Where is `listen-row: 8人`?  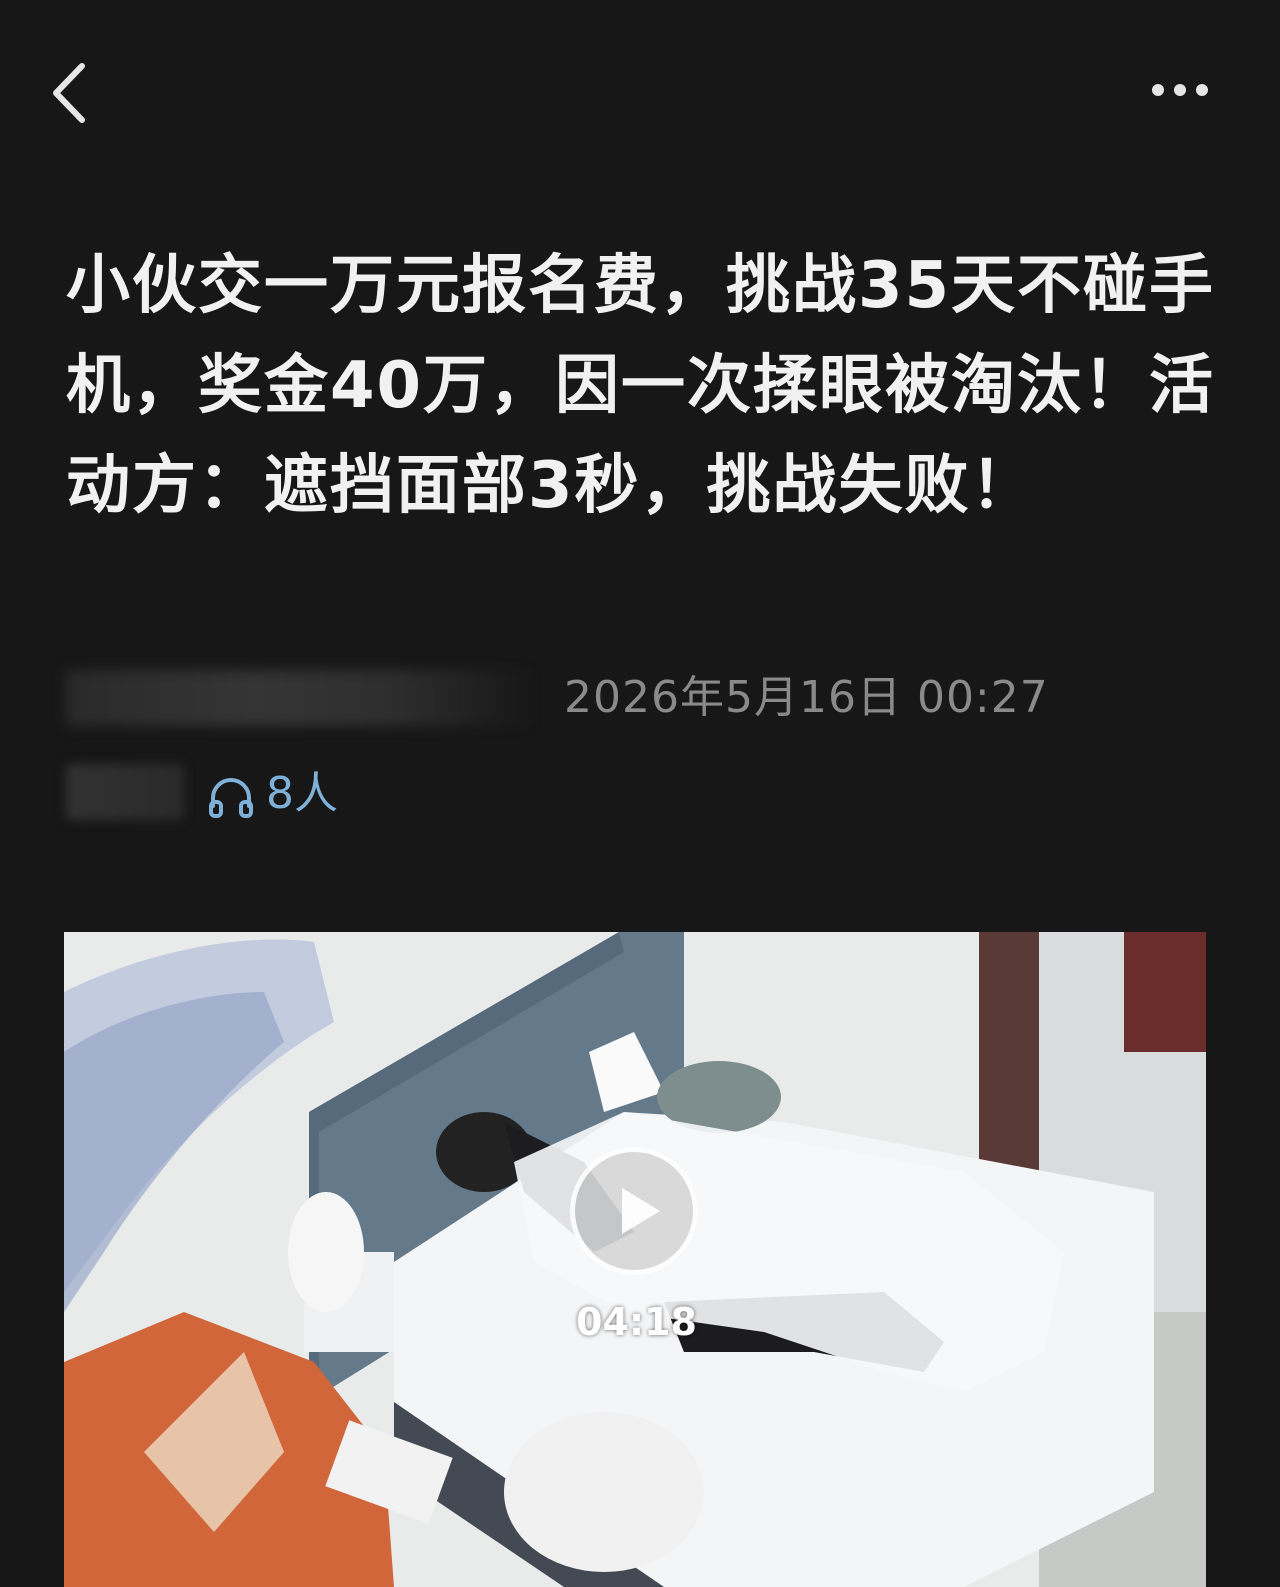
listen-row: 8人 is located at coordinates (366, 795).